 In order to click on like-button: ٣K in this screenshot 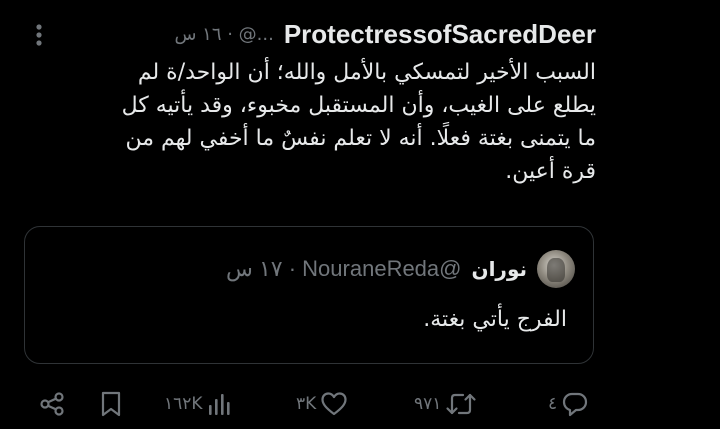, I will do `click(322, 404)`.